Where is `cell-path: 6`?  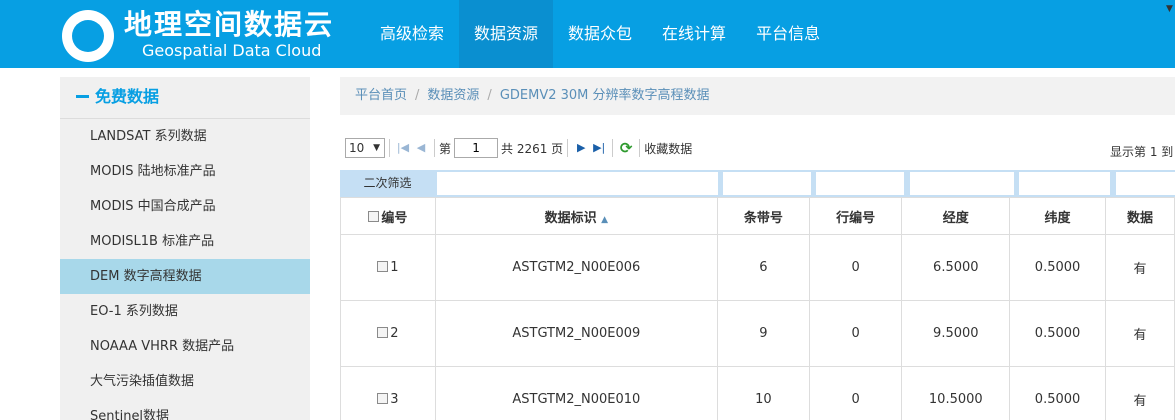
cell-path: 6 is located at coordinates (763, 267).